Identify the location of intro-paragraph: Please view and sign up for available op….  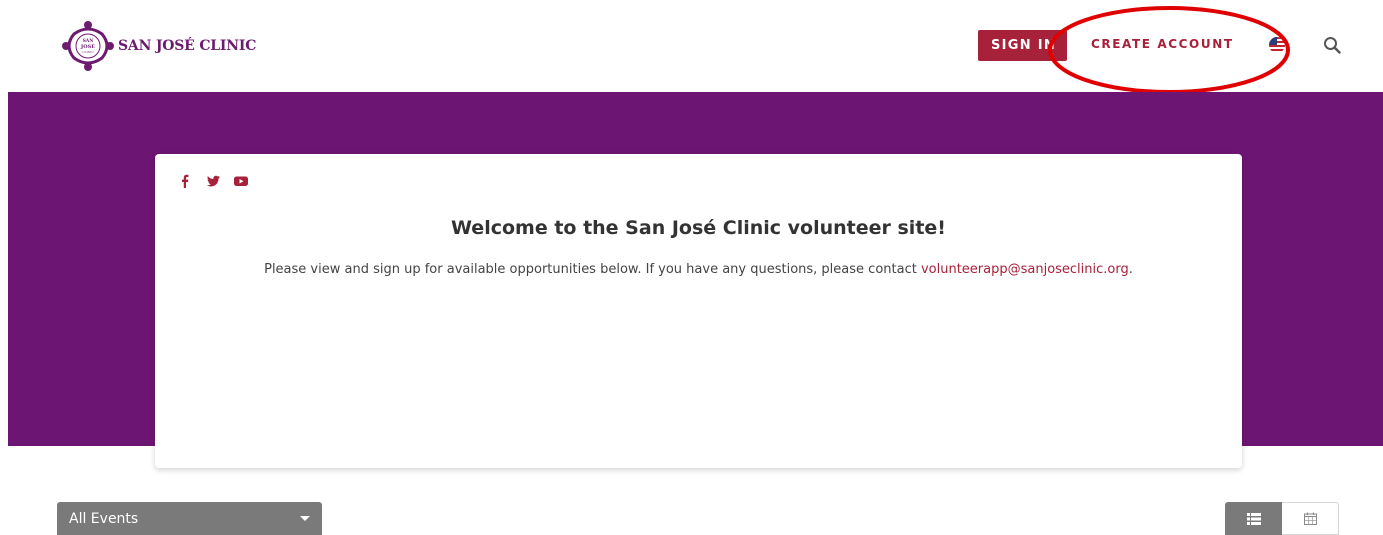
(698, 269).